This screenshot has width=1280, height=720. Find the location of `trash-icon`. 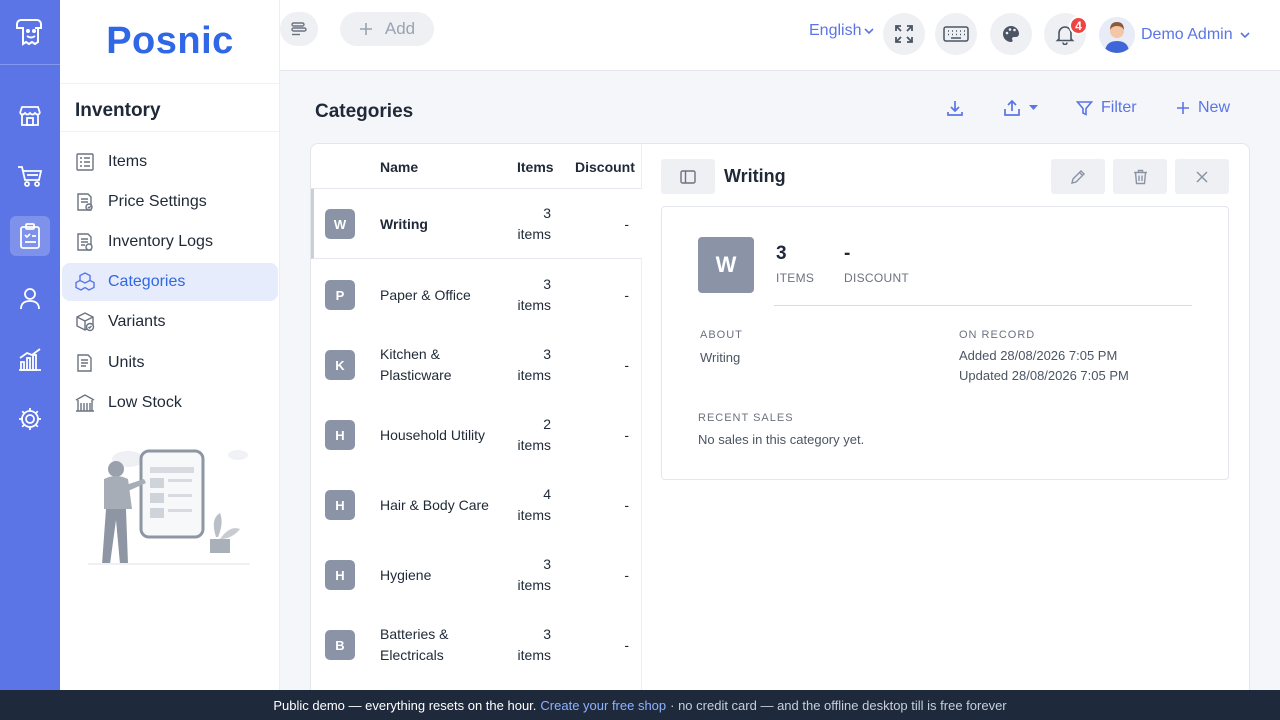

trash-icon is located at coordinates (1140, 176).